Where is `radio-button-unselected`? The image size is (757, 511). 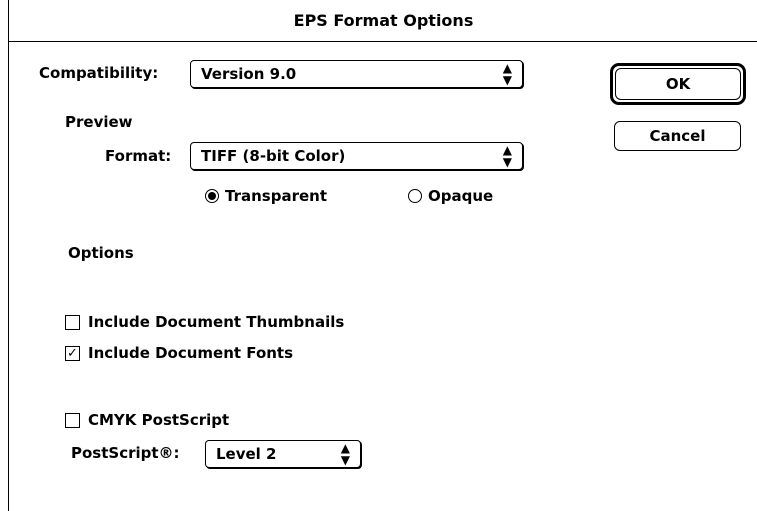 radio-button-unselected is located at coordinates (415, 196).